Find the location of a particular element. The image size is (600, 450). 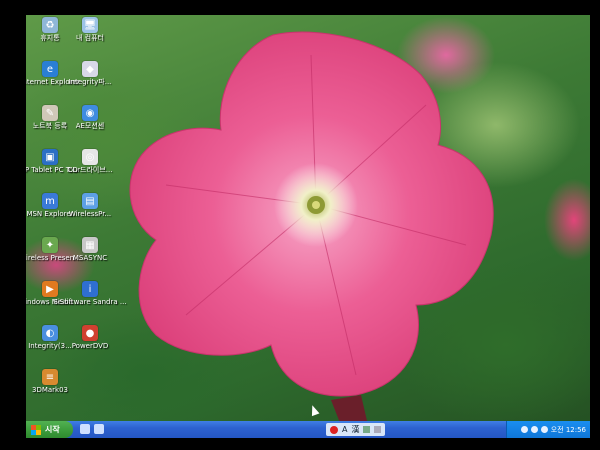

volume-icon is located at coordinates (534, 429).